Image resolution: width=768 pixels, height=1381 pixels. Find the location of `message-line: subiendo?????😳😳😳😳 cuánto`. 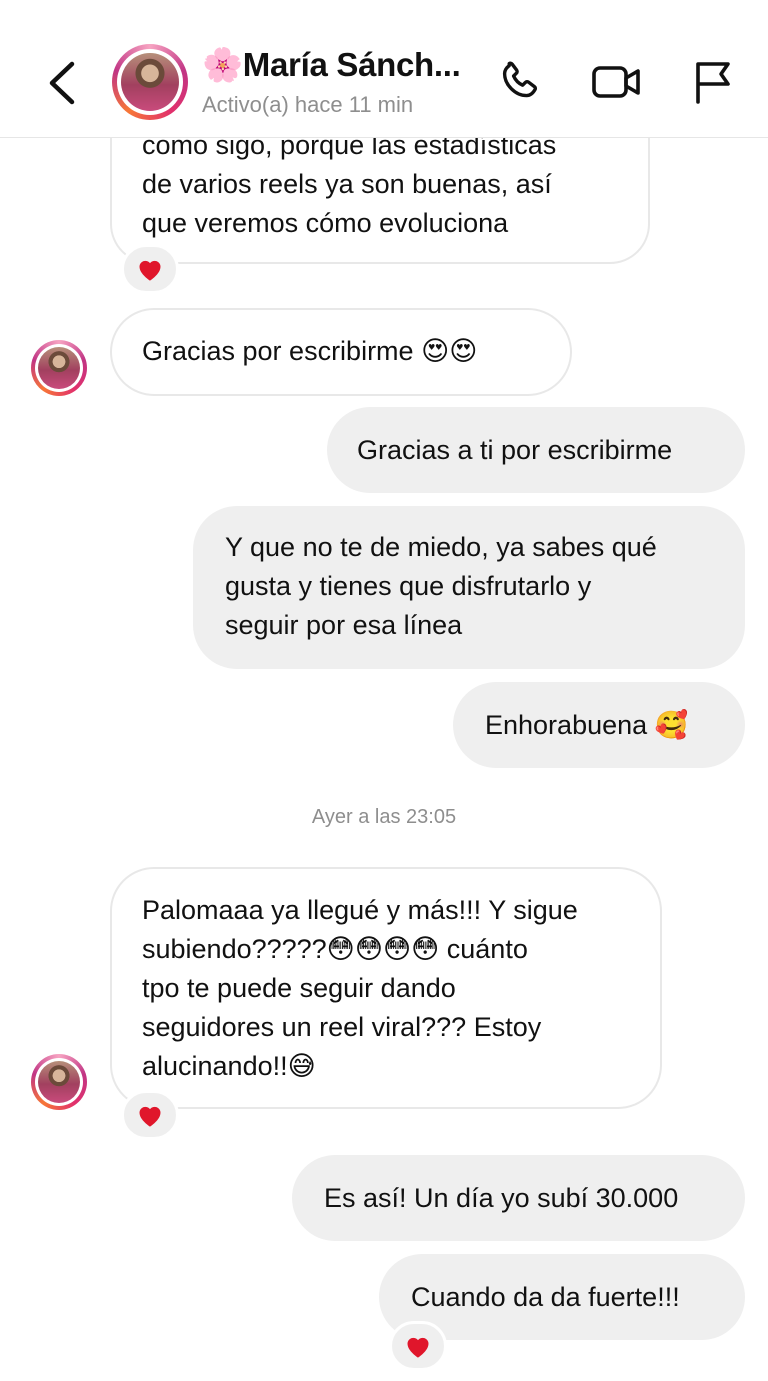

message-line: subiendo?????😳😳😳😳 cuánto is located at coordinates (335, 949).